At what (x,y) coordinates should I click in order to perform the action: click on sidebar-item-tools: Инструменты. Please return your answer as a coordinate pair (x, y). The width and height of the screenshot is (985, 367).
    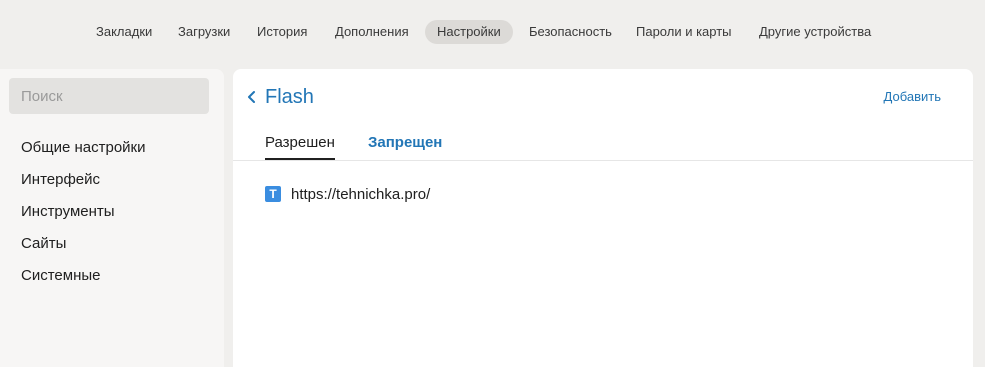
    Looking at the image, I should click on (83, 216).